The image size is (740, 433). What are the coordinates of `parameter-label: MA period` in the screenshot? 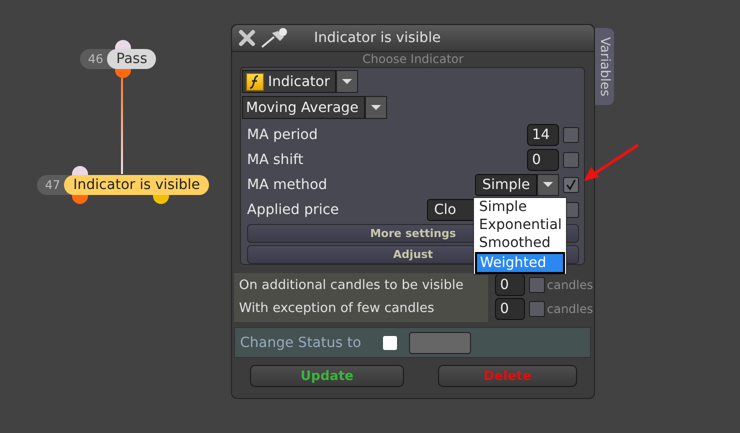 It's located at (283, 134).